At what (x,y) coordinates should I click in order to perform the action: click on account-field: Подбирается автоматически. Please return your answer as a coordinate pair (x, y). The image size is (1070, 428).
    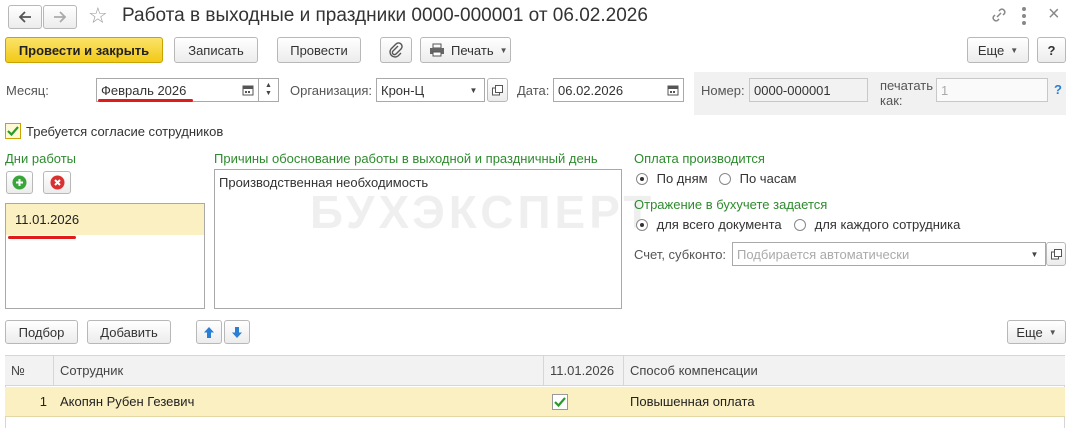
    Looking at the image, I should click on (878, 254).